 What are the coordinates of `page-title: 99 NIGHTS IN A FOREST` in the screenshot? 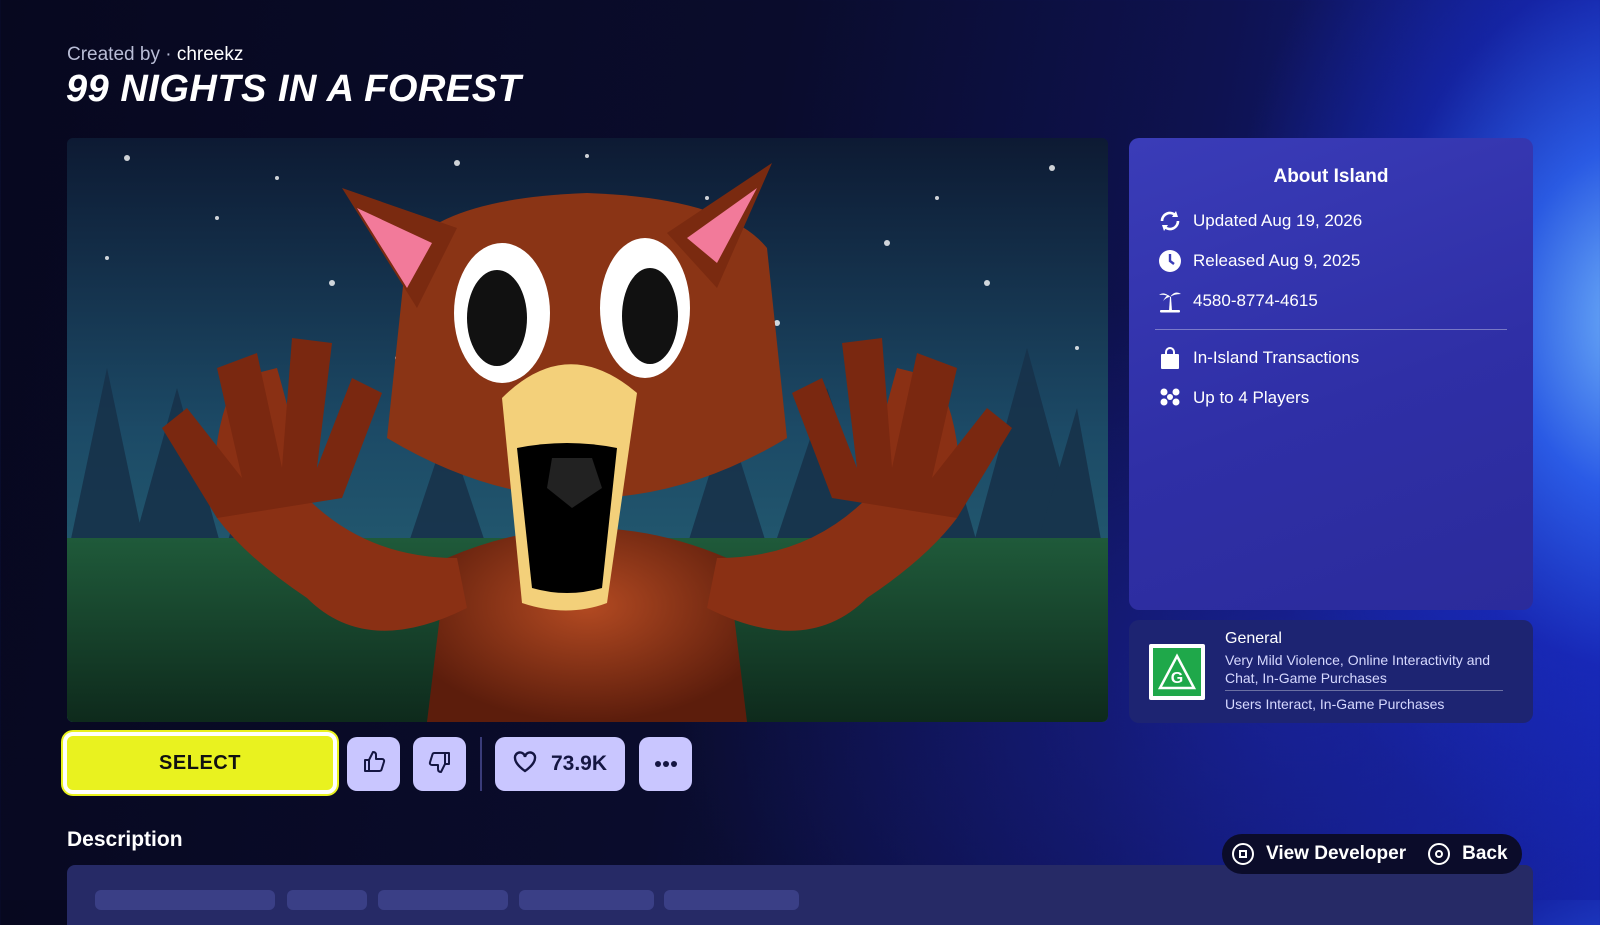 It's located at (294, 89).